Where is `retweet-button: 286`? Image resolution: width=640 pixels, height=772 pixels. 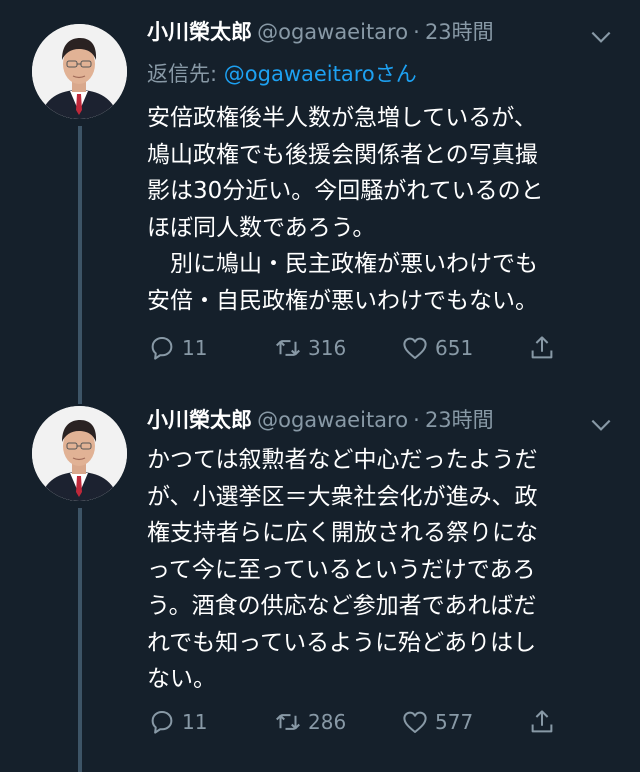 retweet-button: 286 is located at coordinates (309, 722).